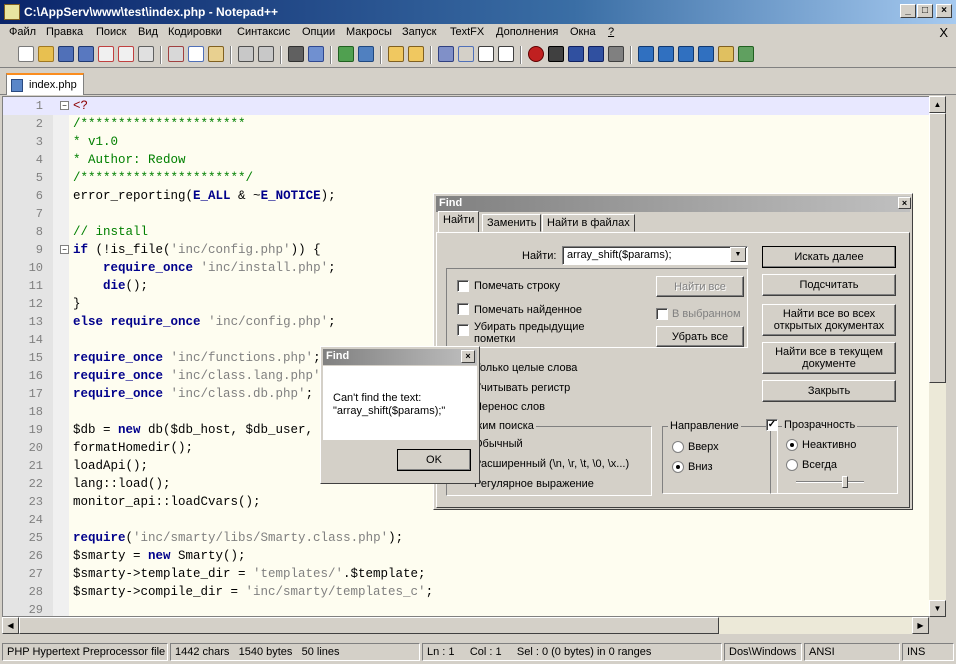  I want to click on dir-up-radio, so click(678, 447).